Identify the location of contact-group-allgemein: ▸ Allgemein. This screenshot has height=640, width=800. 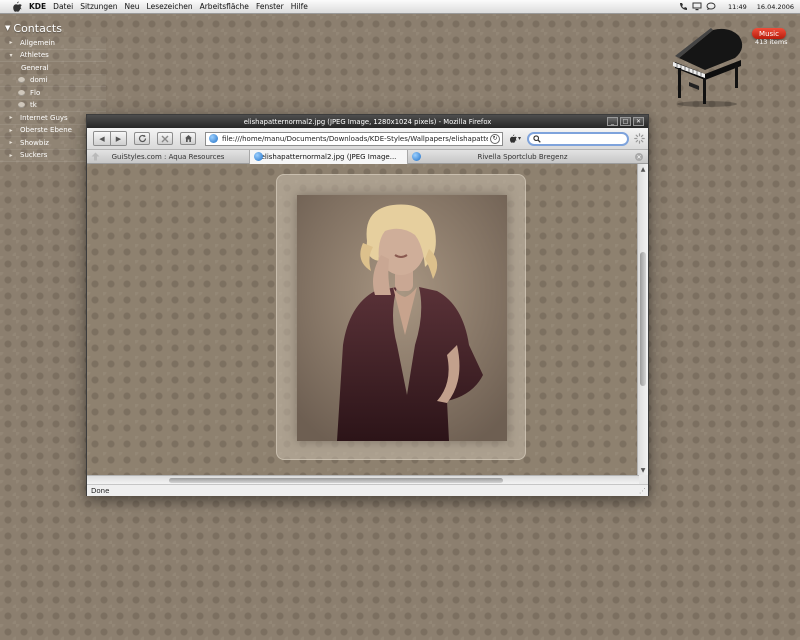
(53, 43).